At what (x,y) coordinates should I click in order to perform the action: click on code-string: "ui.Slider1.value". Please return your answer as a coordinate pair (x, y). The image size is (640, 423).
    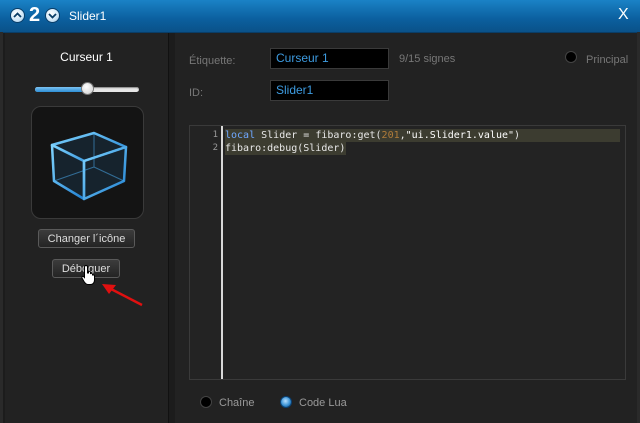
    Looking at the image, I should click on (460, 135).